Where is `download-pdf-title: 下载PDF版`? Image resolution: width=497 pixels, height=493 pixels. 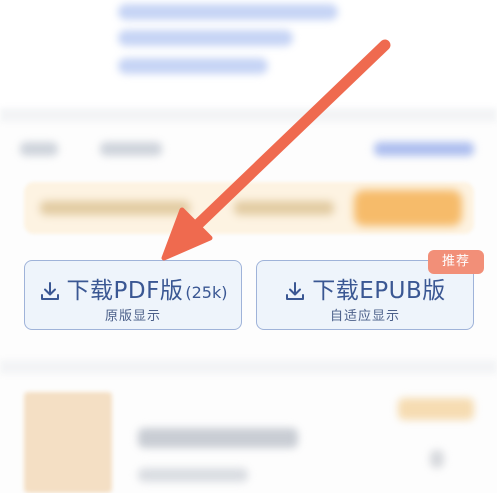
download-pdf-title: 下载PDF版 is located at coordinates (125, 291).